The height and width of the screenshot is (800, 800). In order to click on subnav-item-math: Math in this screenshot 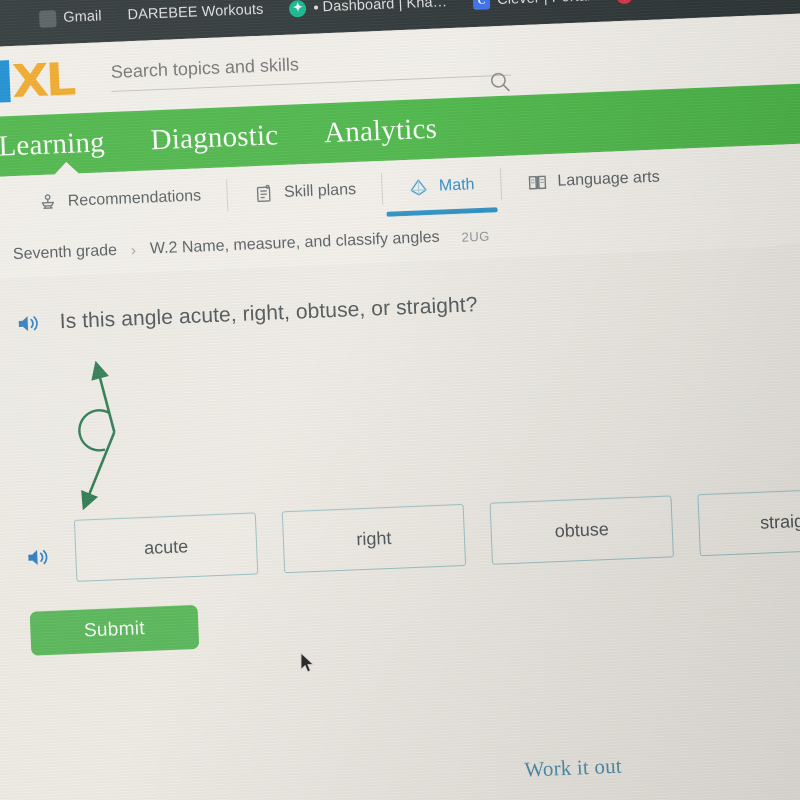, I will do `click(441, 186)`.